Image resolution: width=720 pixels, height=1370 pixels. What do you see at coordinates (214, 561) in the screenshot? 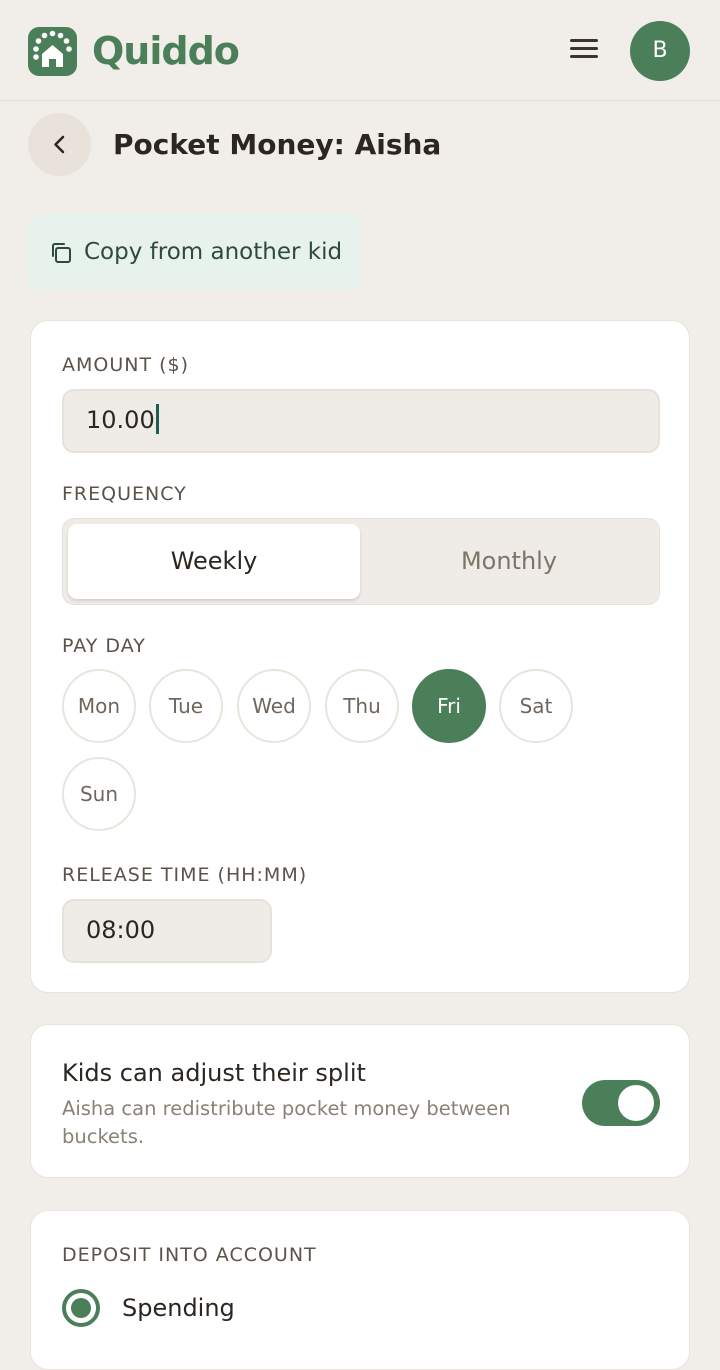
I see `frequency-option-weekly: Weekly` at bounding box center [214, 561].